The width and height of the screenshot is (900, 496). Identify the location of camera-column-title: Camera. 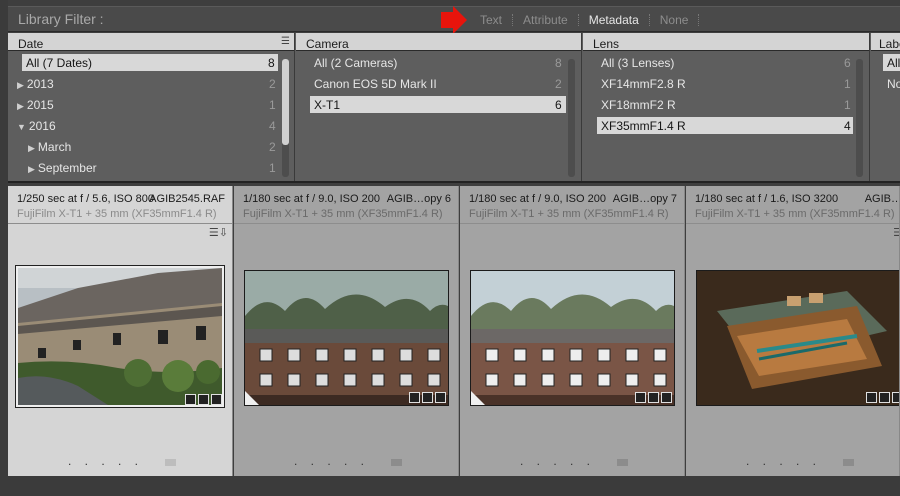
(327, 44).